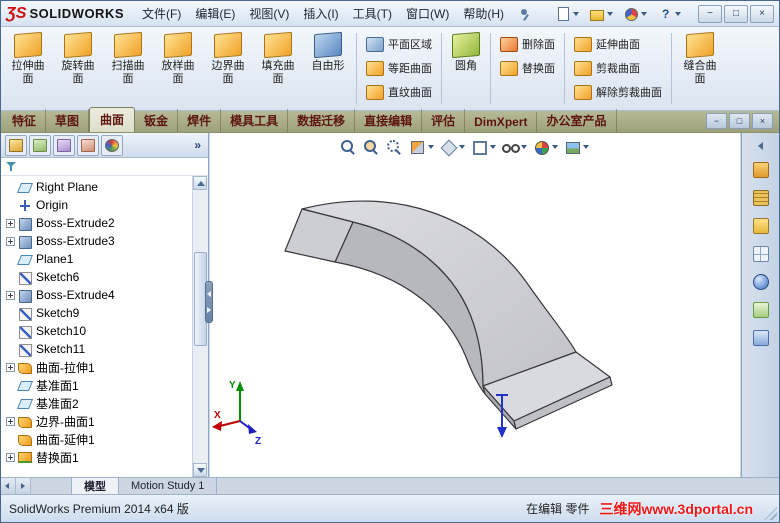 The width and height of the screenshot is (780, 523). I want to click on ribbon-button: 边界曲面, so click(228, 68).